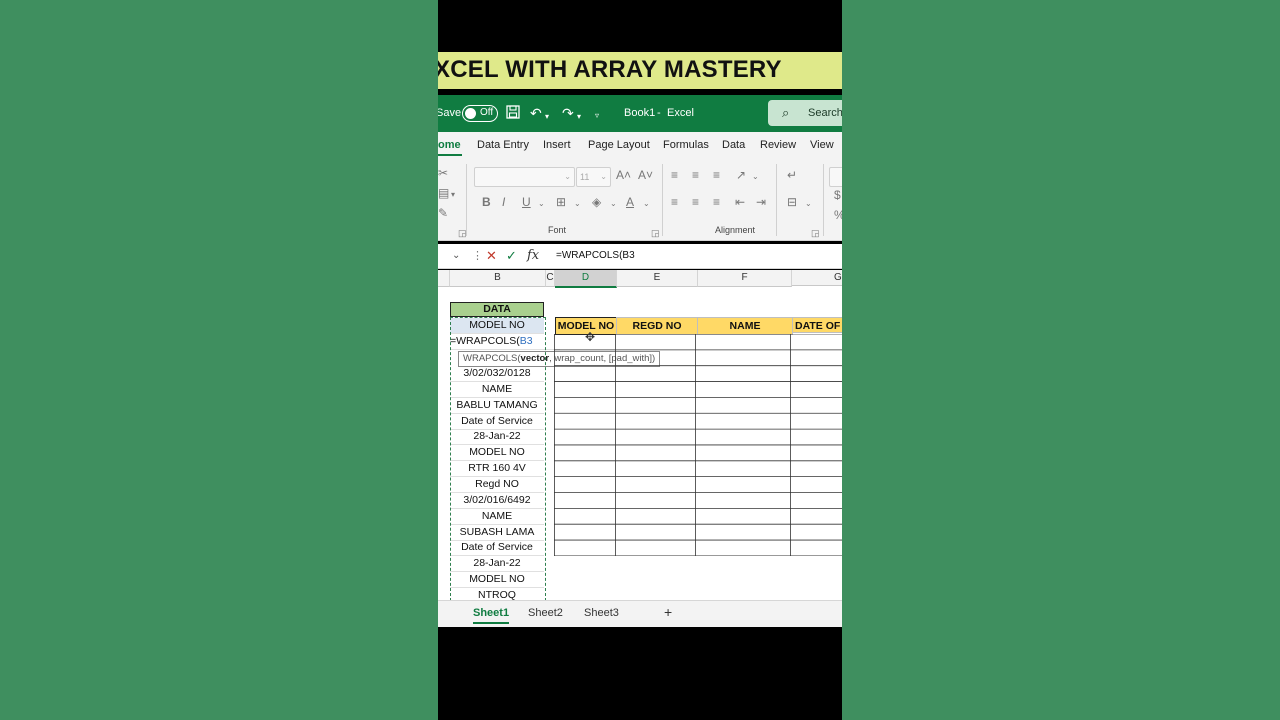 The height and width of the screenshot is (720, 1280). What do you see at coordinates (808, 204) in the screenshot?
I see `merge-dropdown-icon: ⌄` at bounding box center [808, 204].